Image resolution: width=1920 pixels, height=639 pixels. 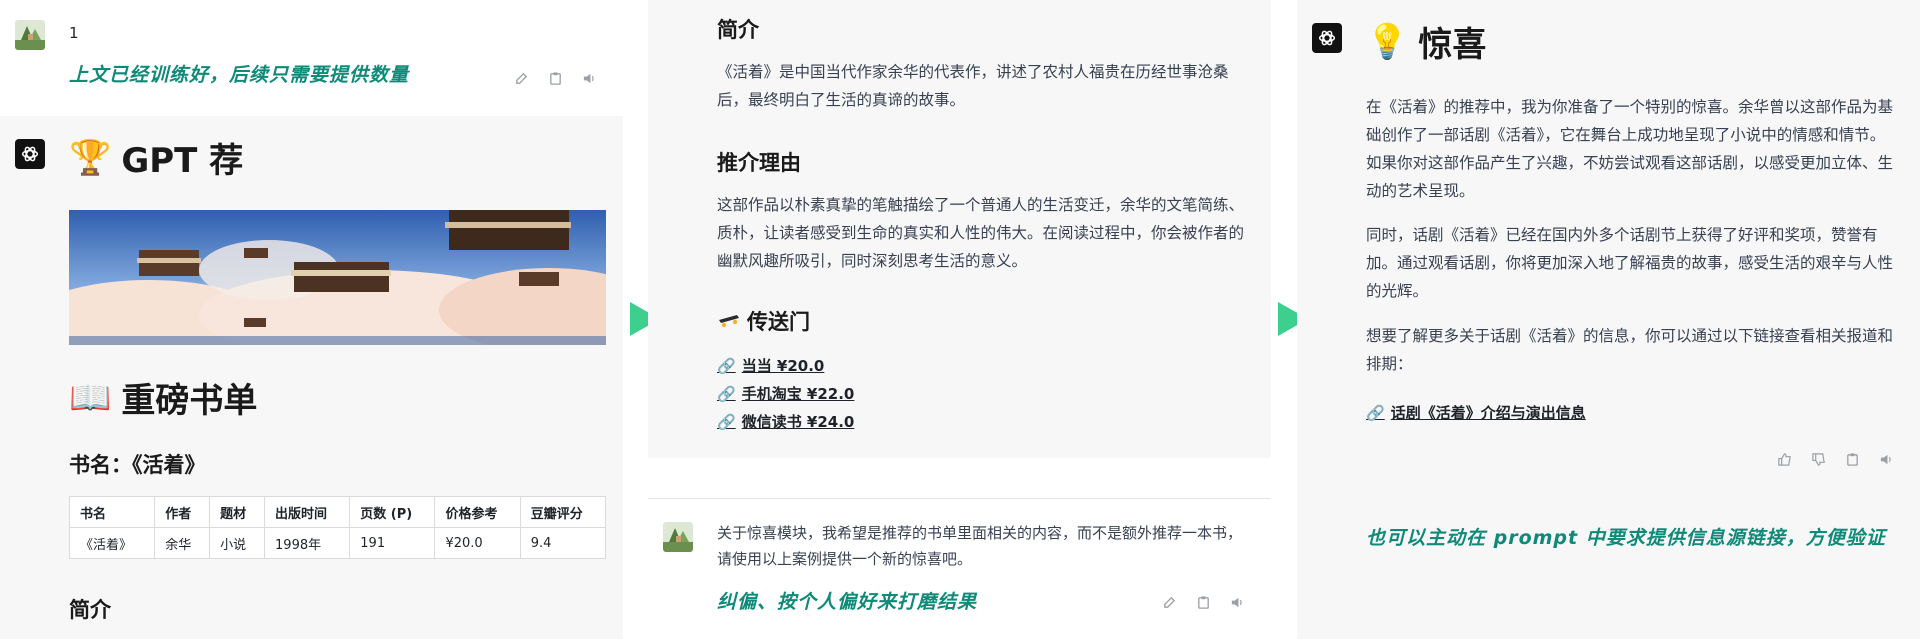 What do you see at coordinates (563, 543) in the screenshot?
I see `table-cell: 9.4` at bounding box center [563, 543].